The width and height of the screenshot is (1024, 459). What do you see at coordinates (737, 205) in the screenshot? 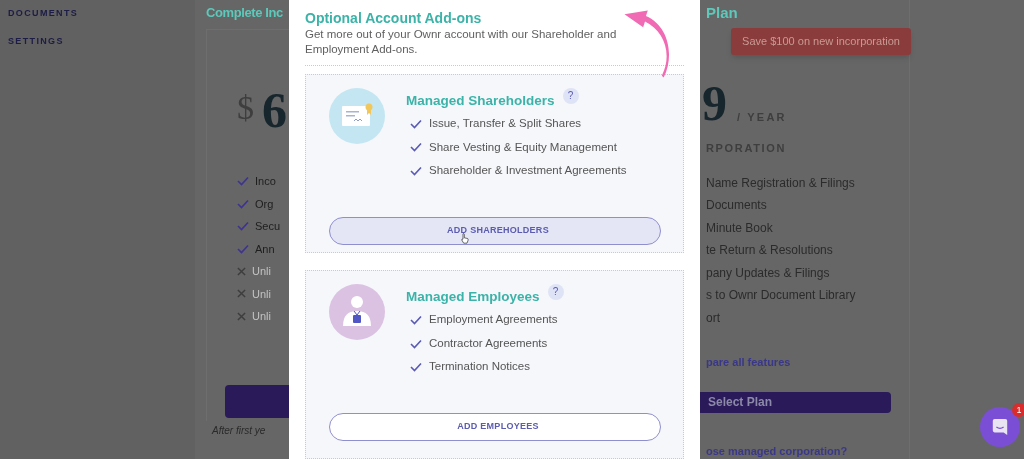
I see `feature-text: Documents` at bounding box center [737, 205].